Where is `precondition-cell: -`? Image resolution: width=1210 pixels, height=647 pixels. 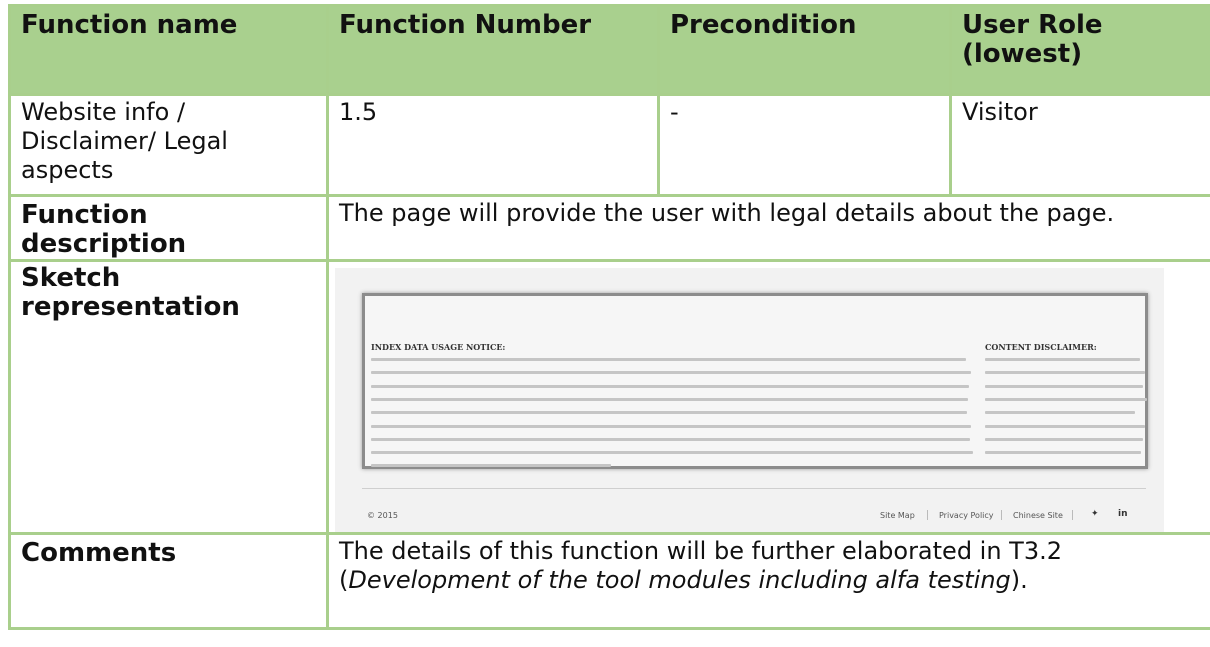
precondition-cell: - is located at coordinates (804, 145).